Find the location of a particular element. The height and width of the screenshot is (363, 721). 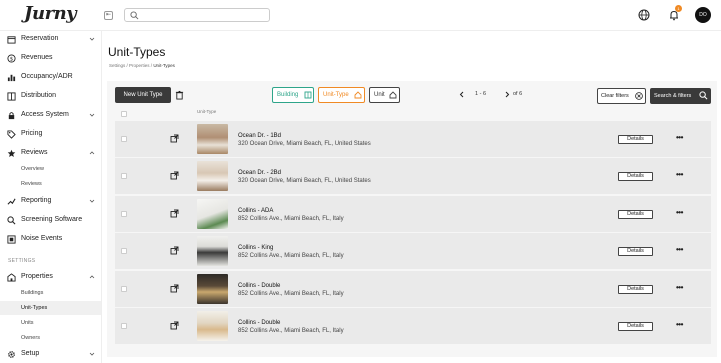

breadcrumb-current: Unit-Types is located at coordinates (164, 65).